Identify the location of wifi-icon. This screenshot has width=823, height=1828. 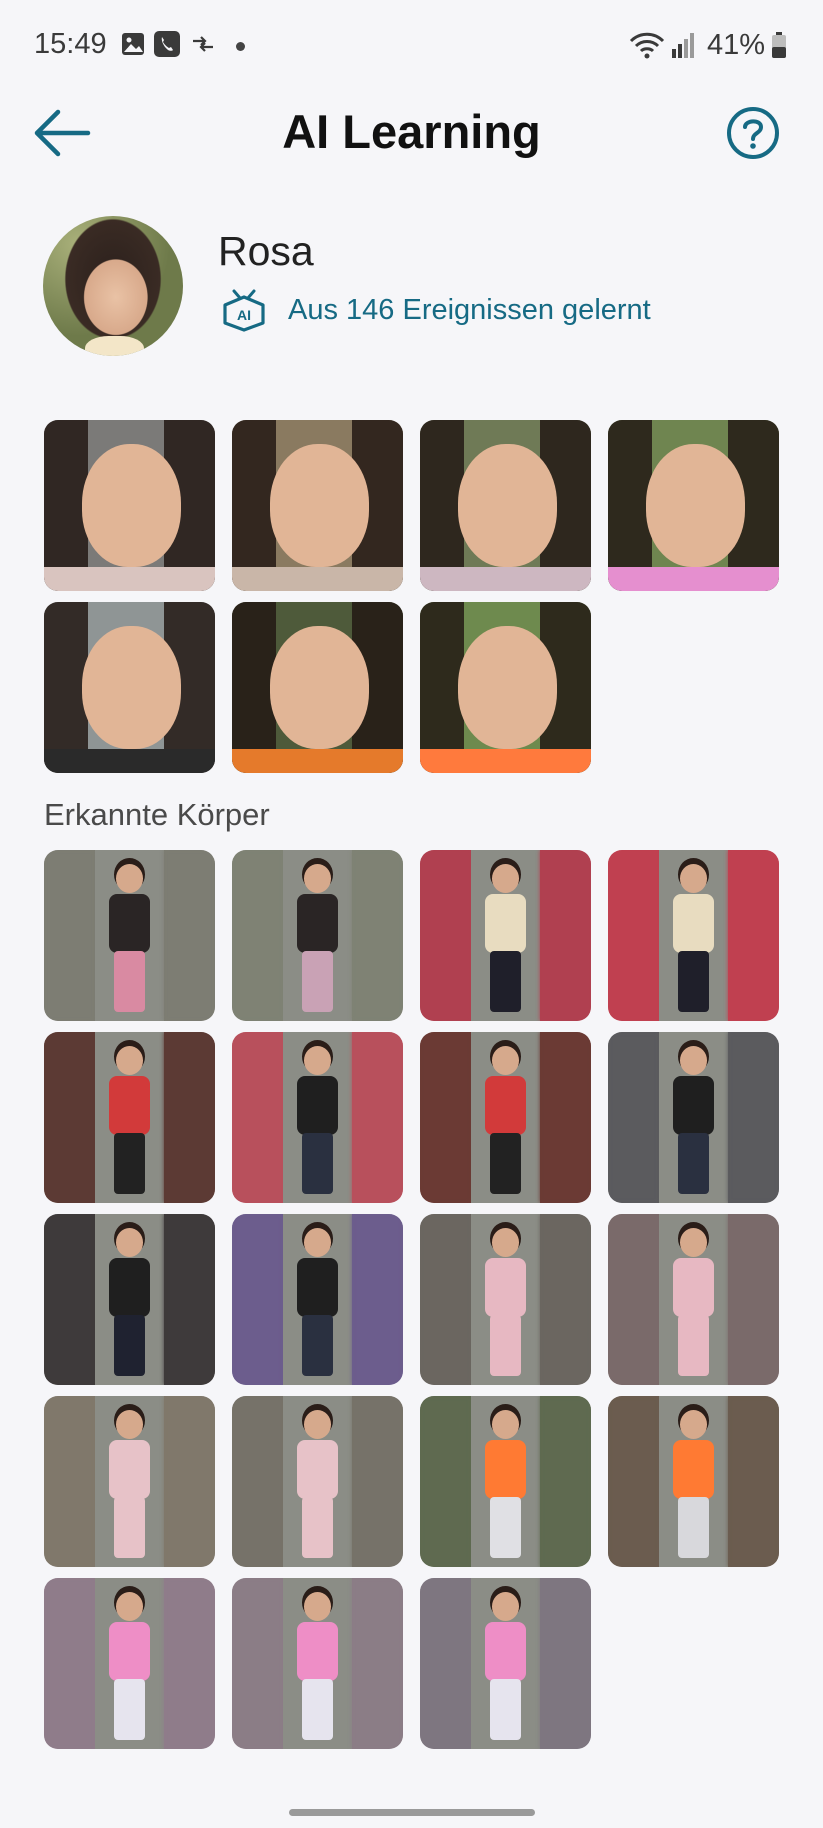
(647, 45).